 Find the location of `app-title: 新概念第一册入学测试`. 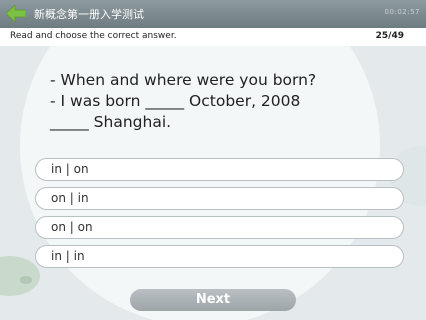

app-title: 新概念第一册入学测试 is located at coordinates (89, 14).